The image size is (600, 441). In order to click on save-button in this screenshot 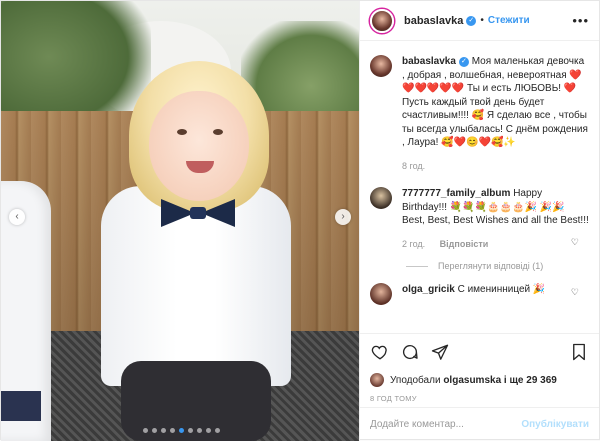, I will do `click(579, 352)`.